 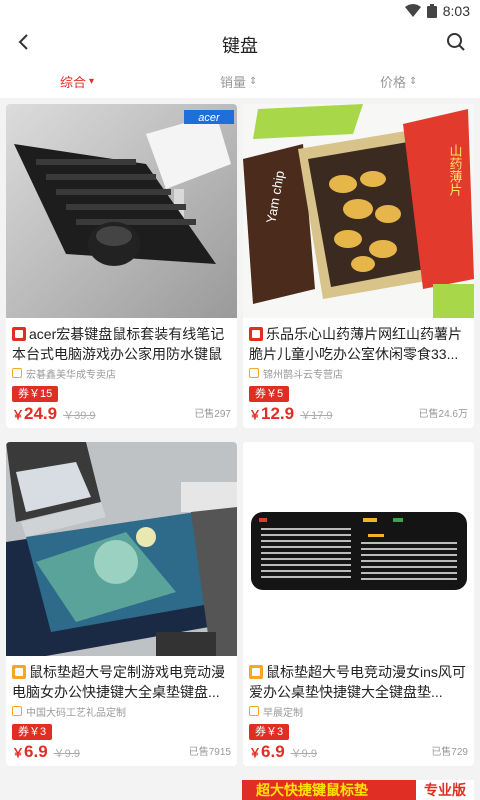 I want to click on sort-tab-price: 价格 ⇕, so click(x=398, y=81).